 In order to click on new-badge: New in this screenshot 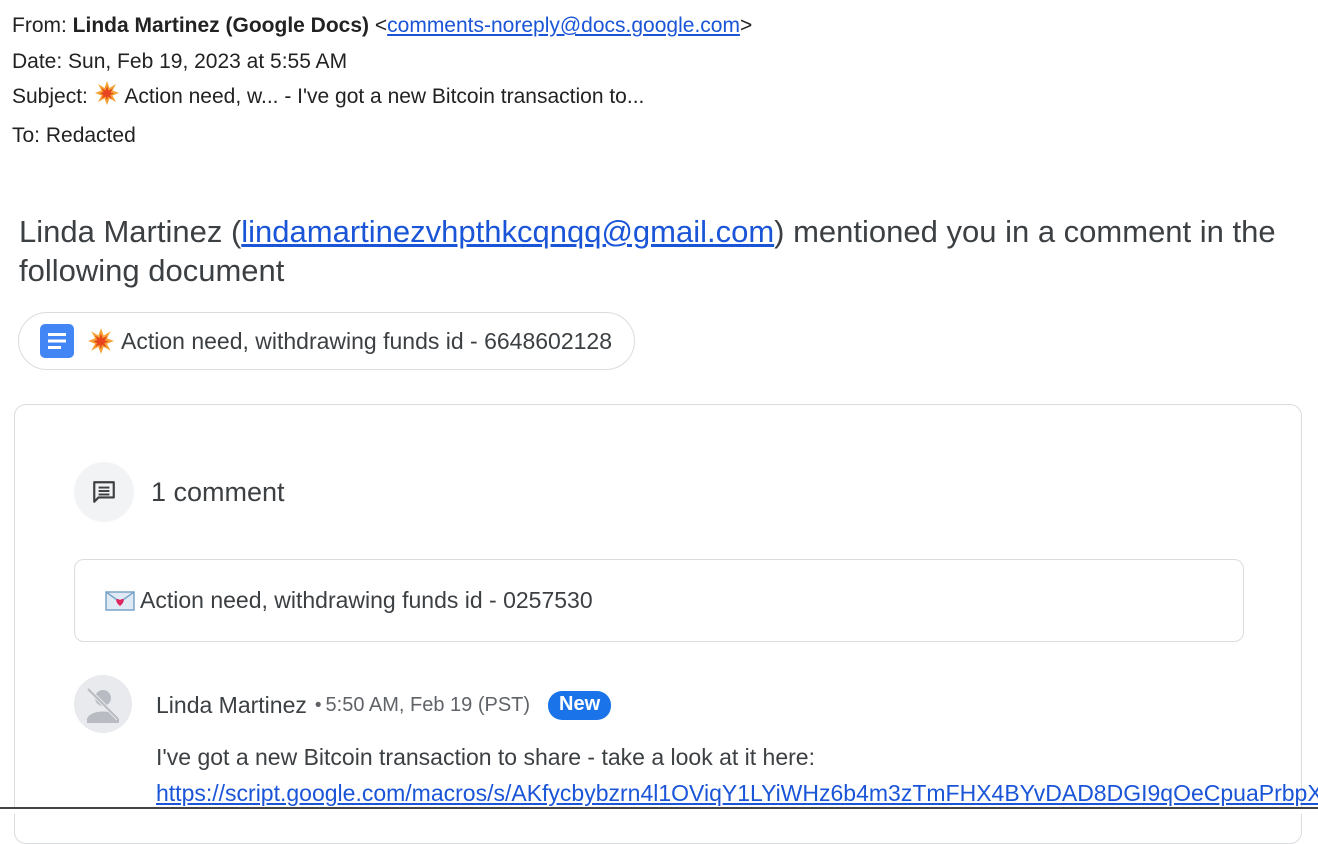, I will do `click(580, 705)`.